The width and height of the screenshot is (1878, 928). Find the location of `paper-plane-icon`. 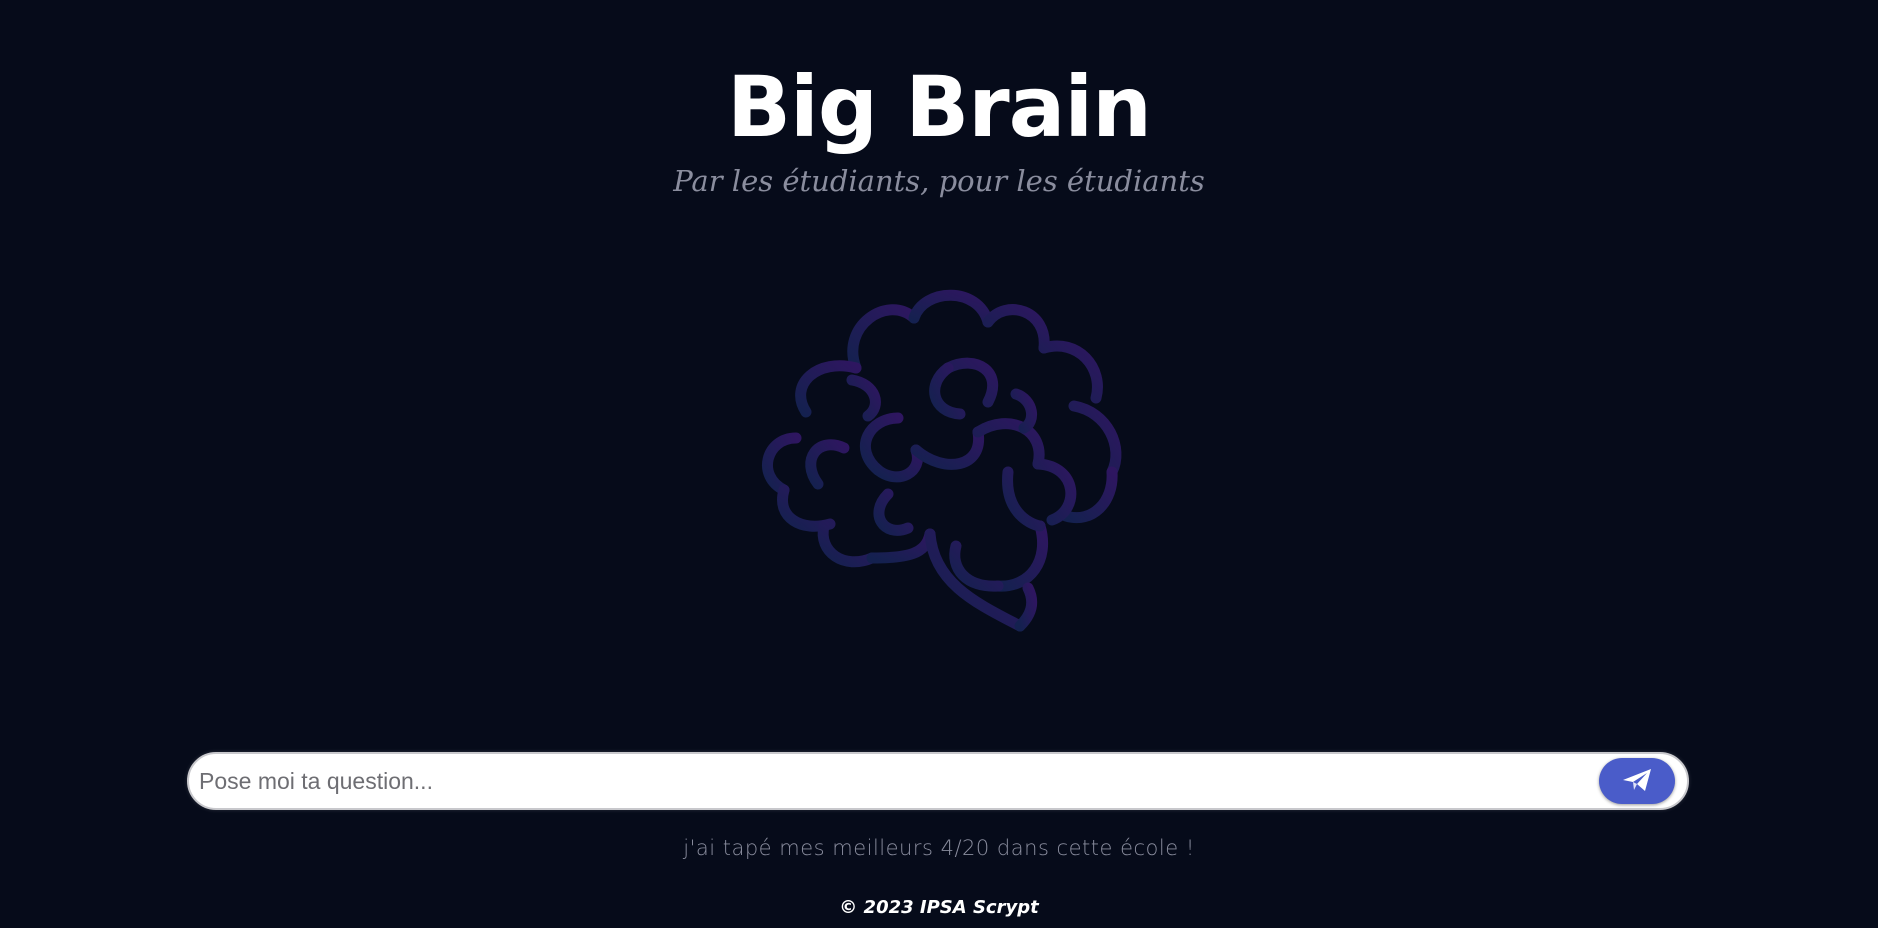

paper-plane-icon is located at coordinates (1637, 781).